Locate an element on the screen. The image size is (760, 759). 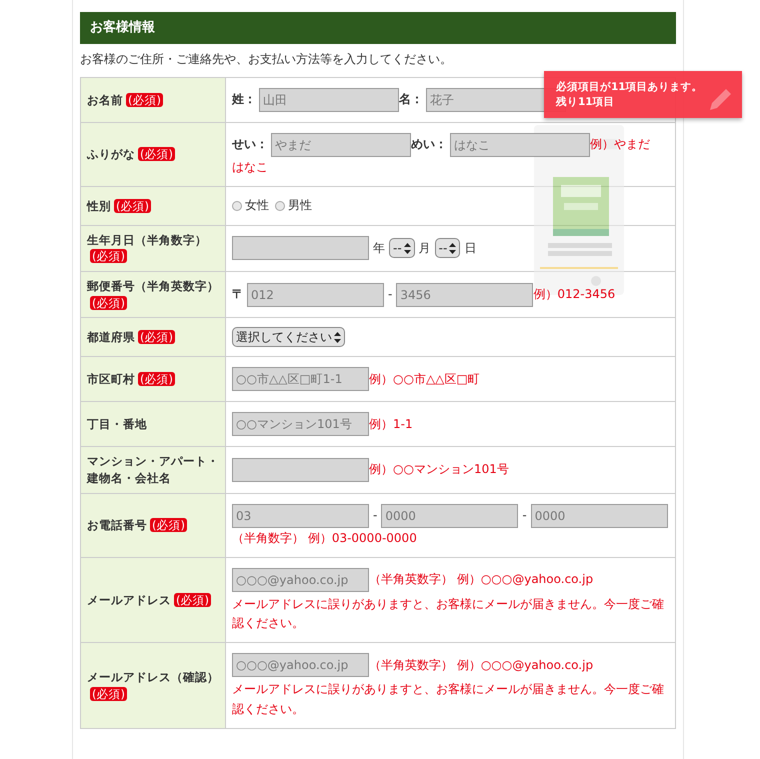
example-hint: 例）012-3456 is located at coordinates (574, 295).